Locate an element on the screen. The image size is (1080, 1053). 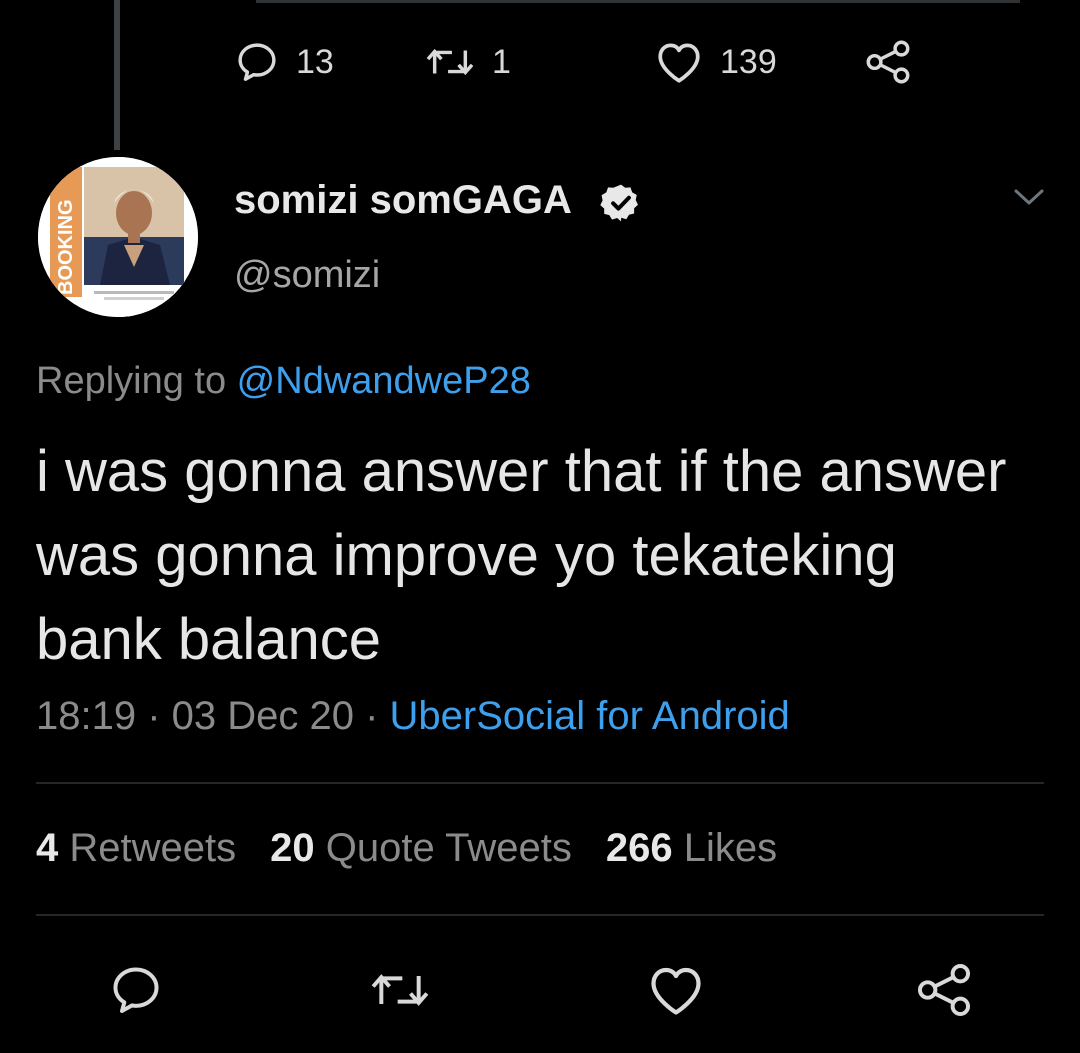
tweet-source-link: UberSocial for Android is located at coordinates (590, 716).